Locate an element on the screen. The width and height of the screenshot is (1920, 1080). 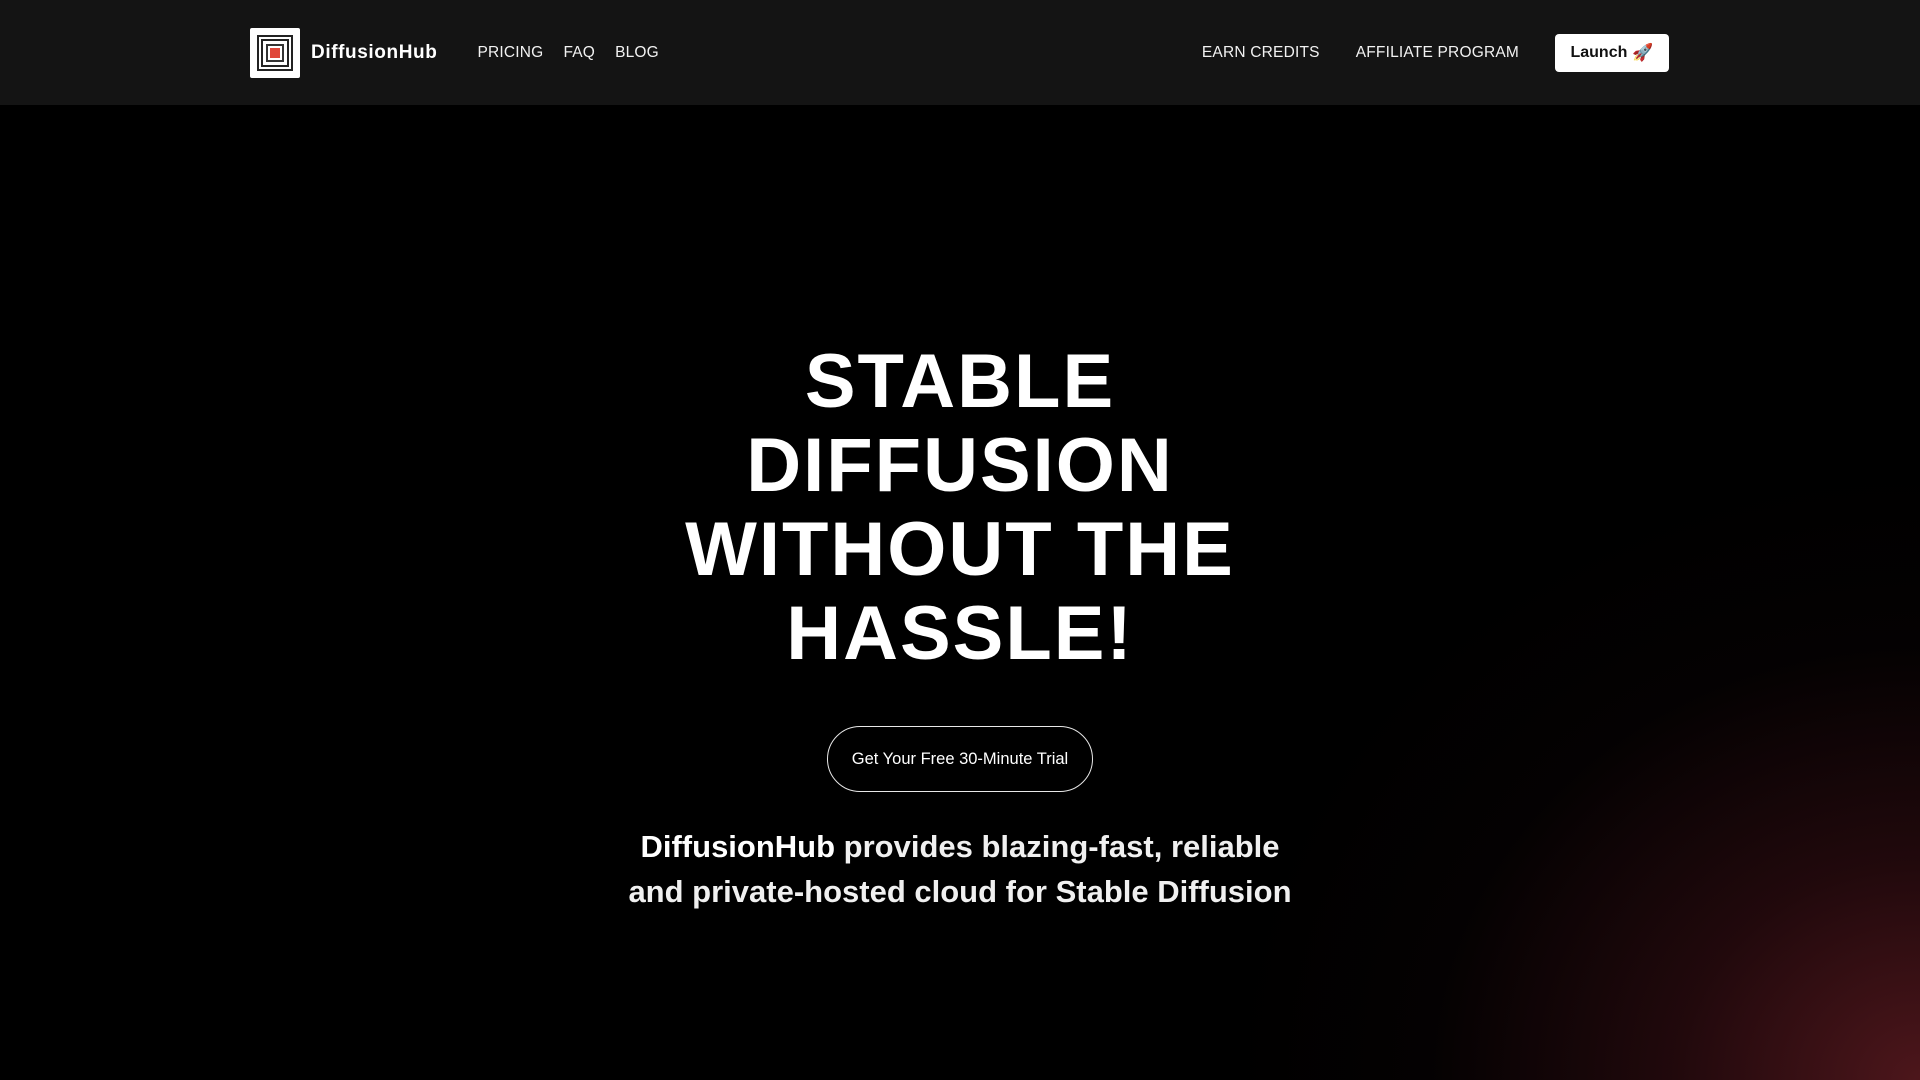
secondary-nav: EARN CREDITS AFFILIATE PROGRAM Launch 🚀 is located at coordinates (1435, 52).